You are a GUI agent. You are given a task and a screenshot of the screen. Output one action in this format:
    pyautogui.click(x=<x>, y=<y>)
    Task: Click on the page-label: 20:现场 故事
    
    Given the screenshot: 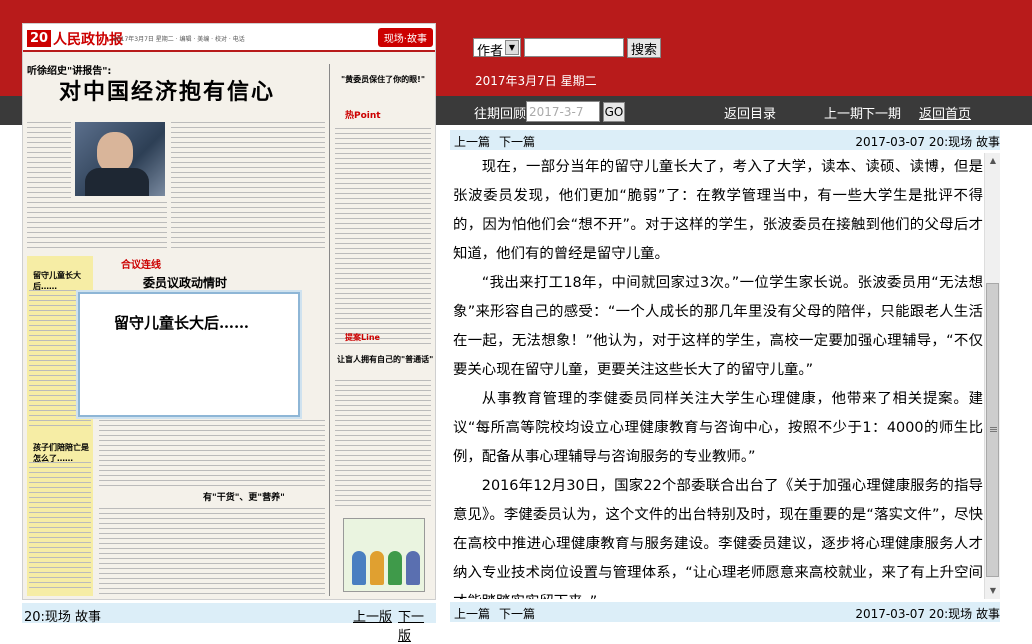 What is the action you would take?
    pyautogui.click(x=63, y=617)
    